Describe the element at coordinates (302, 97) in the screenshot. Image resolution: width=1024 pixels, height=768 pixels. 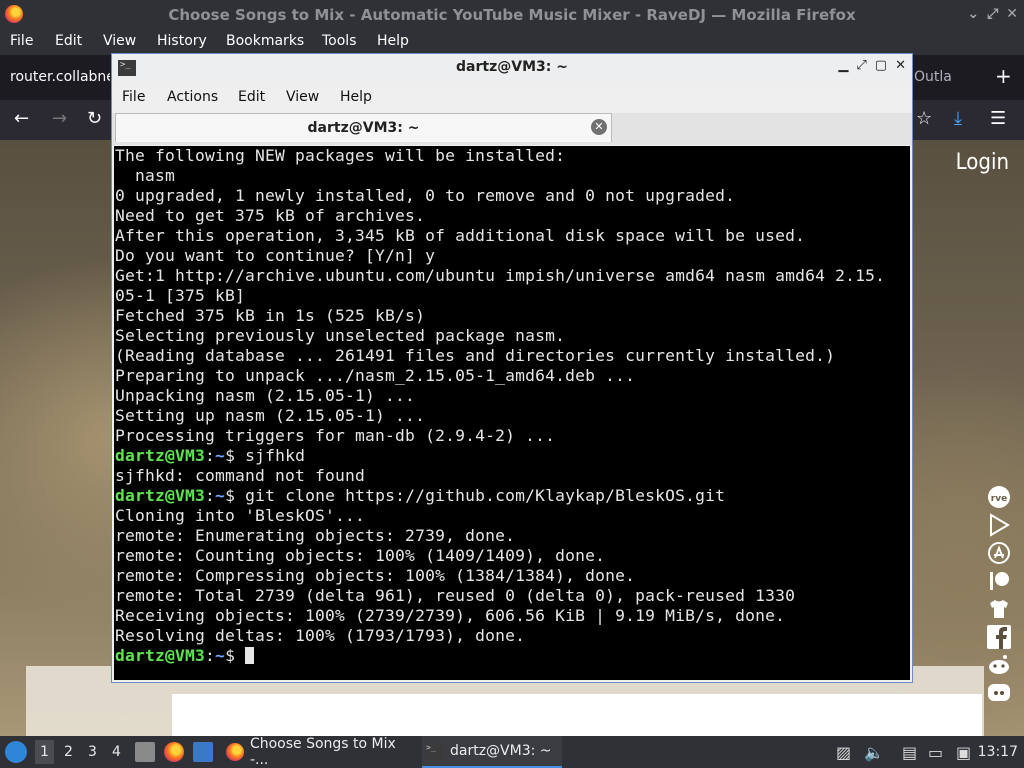
I see `terminal-menu-view: View` at that location.